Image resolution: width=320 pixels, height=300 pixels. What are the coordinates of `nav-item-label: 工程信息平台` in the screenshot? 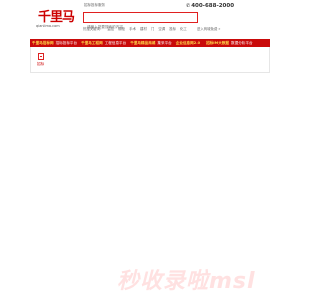 It's located at (115, 42).